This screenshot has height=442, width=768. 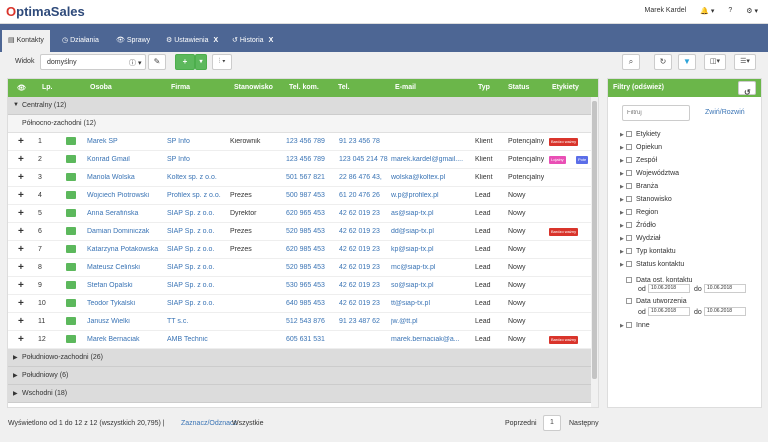 What do you see at coordinates (310, 159) in the screenshot?
I see `cell-tel-kom: 123 456 789` at bounding box center [310, 159].